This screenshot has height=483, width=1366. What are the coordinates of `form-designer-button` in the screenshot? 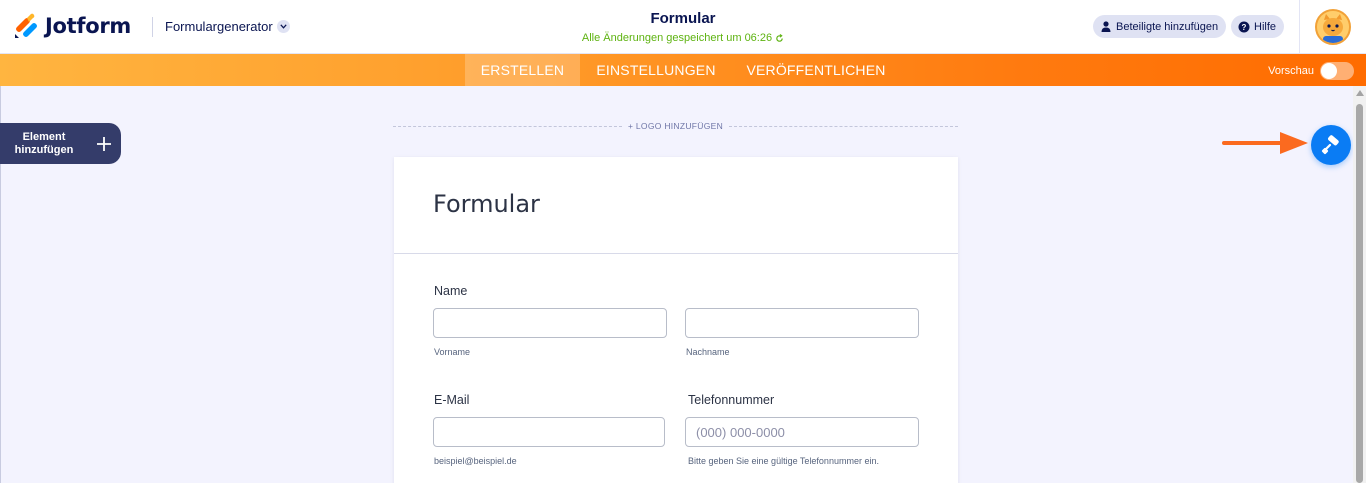 It's located at (1331, 145).